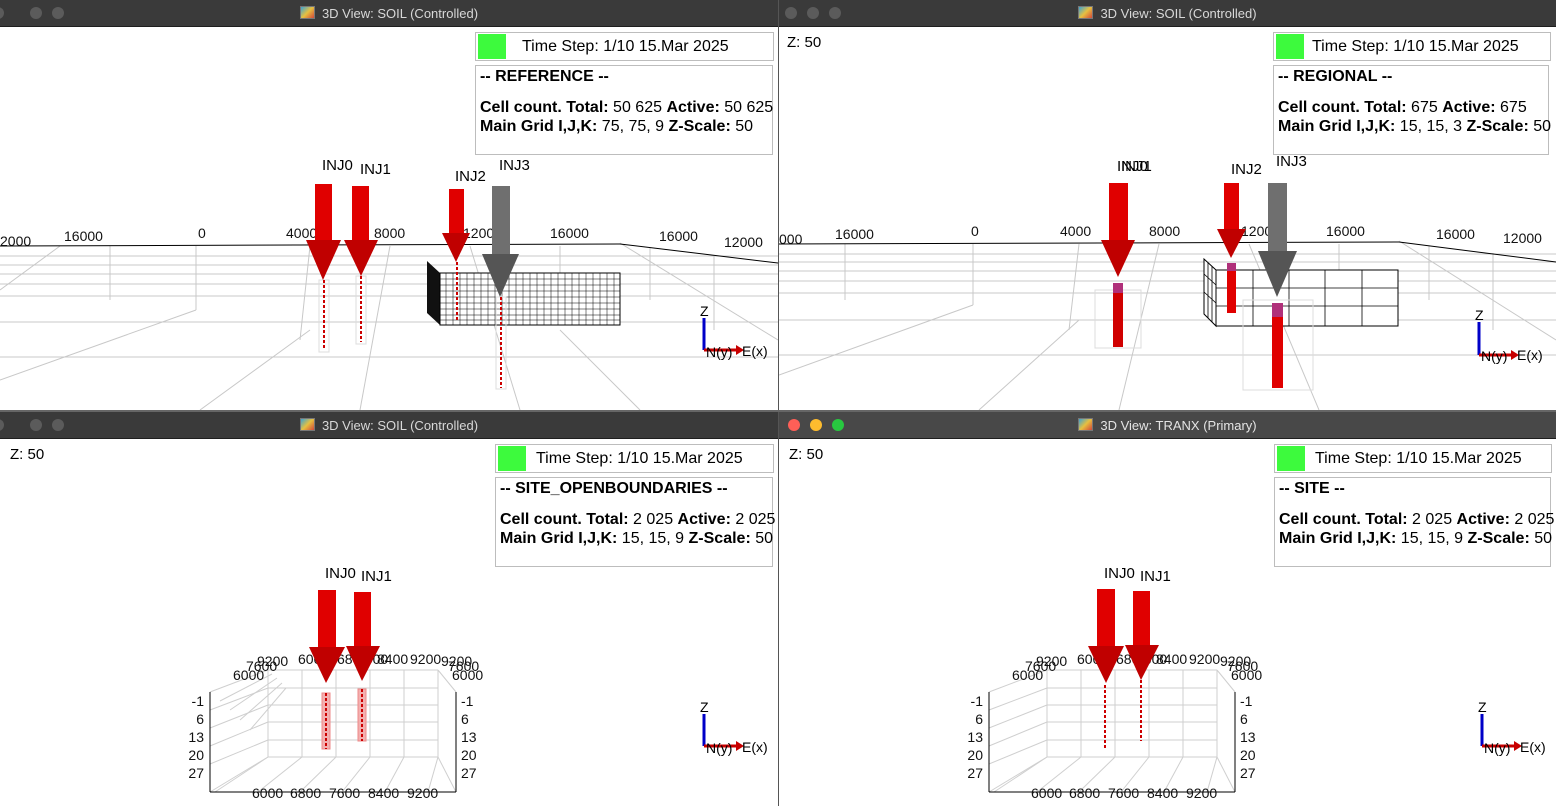  What do you see at coordinates (778, 403) in the screenshot?
I see `vertical-divider` at bounding box center [778, 403].